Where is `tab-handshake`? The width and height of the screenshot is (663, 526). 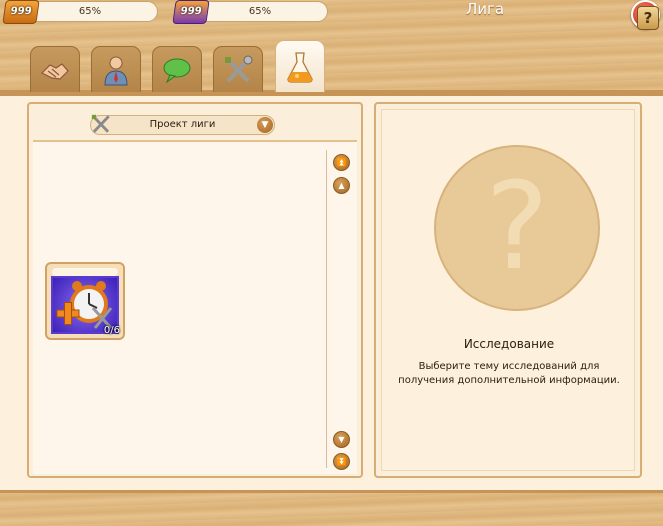 tab-handshake is located at coordinates (55, 69).